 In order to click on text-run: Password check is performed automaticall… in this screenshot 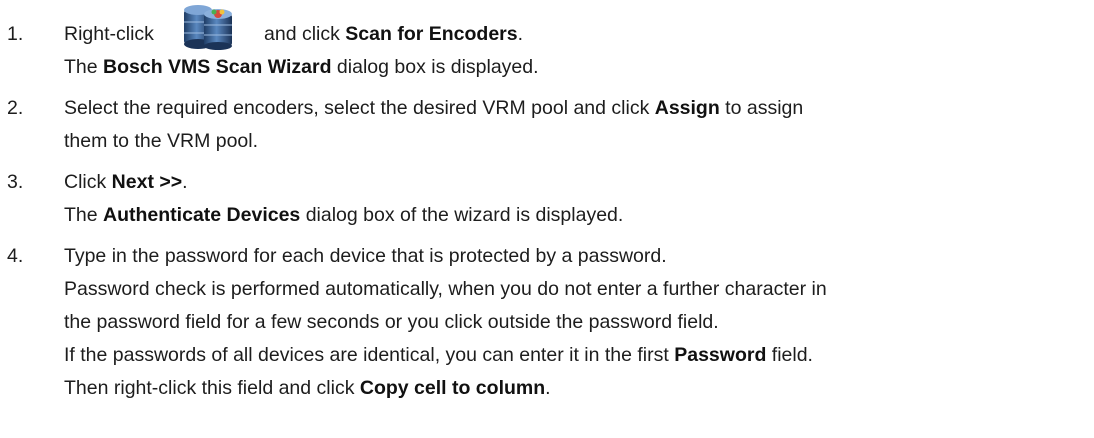, I will do `click(445, 289)`.